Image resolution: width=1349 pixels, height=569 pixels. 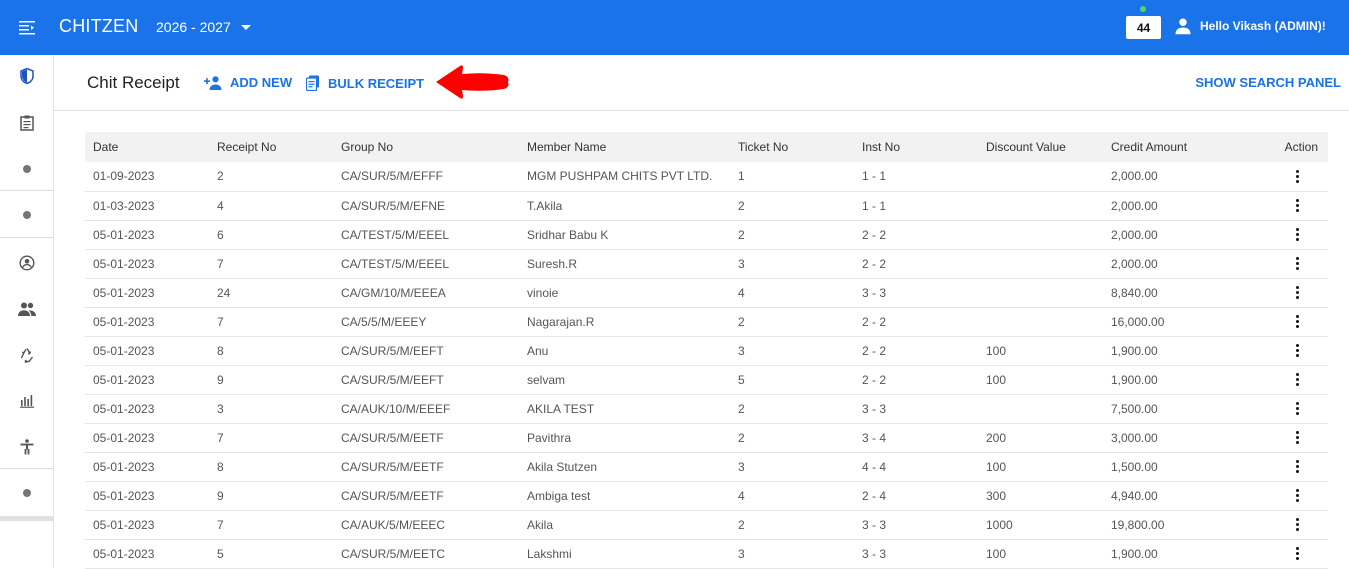 What do you see at coordinates (763, 147) in the screenshot?
I see `column-header-ticket-no: Ticket No` at bounding box center [763, 147].